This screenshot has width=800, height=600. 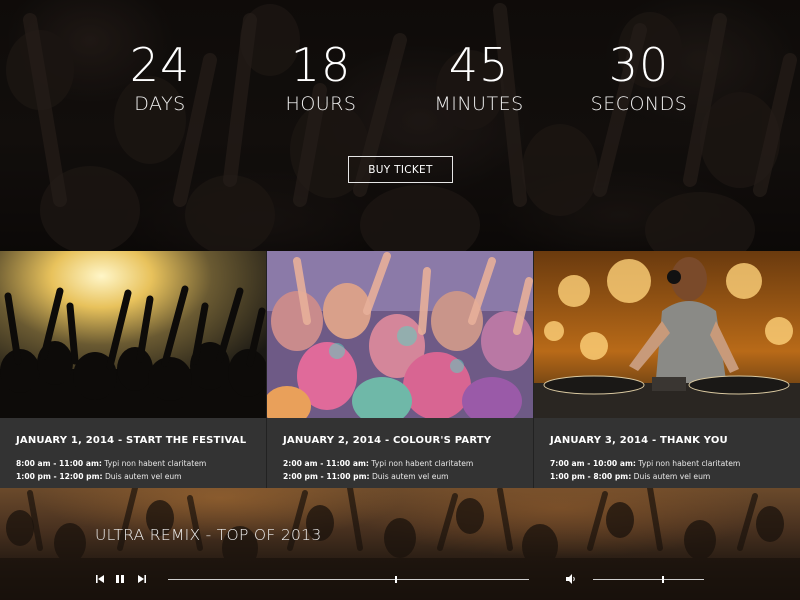 What do you see at coordinates (321, 65) in the screenshot?
I see `hours-value: 18` at bounding box center [321, 65].